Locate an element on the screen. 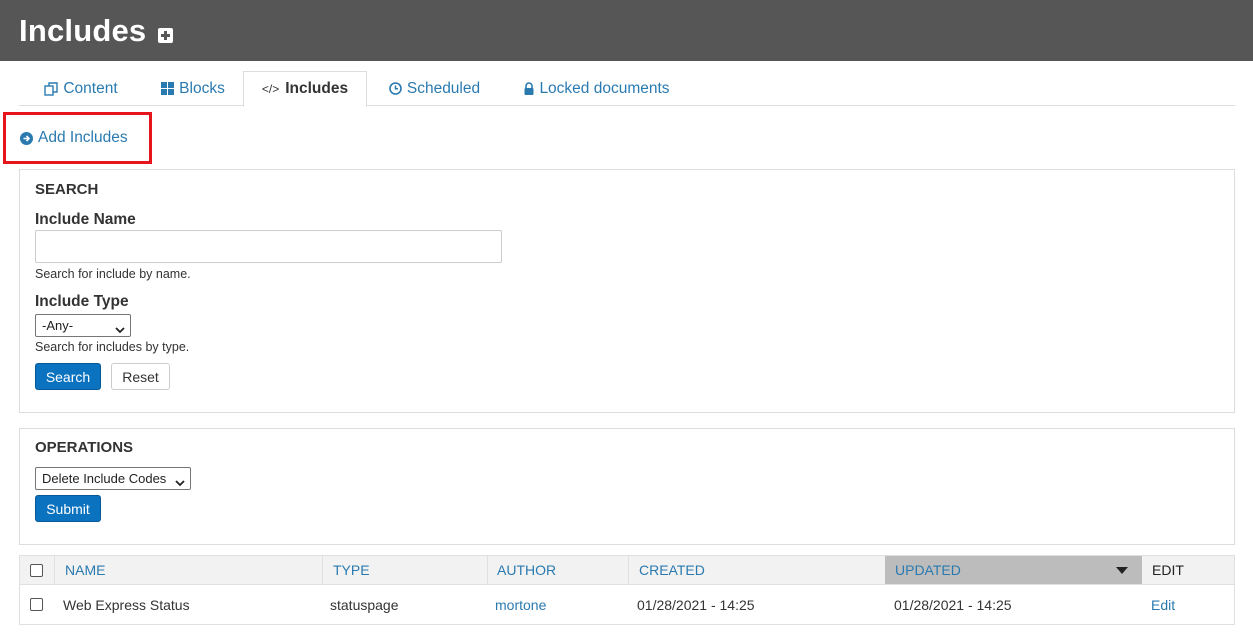 The image size is (1253, 635). submit-button: Submit is located at coordinates (68, 508).